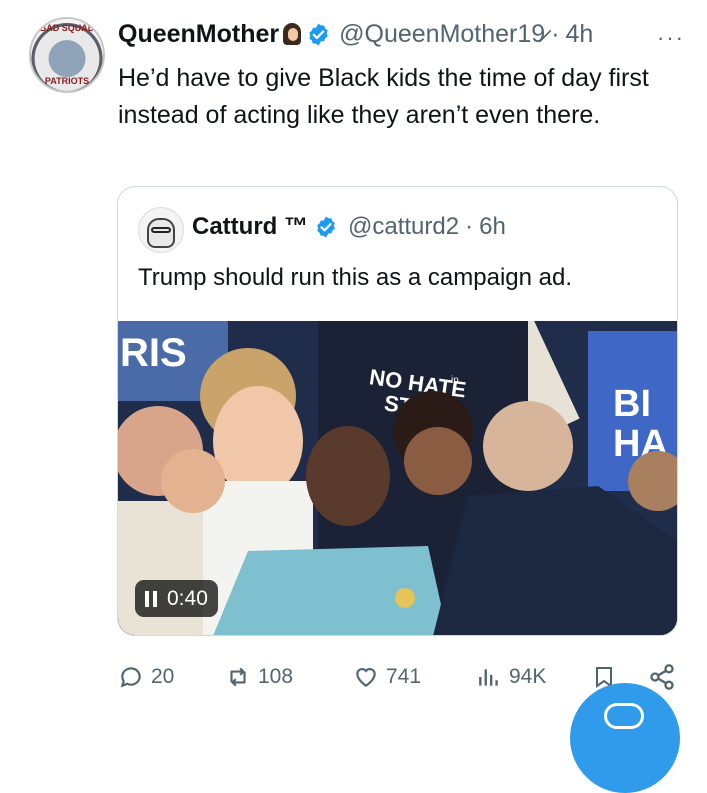 The width and height of the screenshot is (707, 793). What do you see at coordinates (198, 34) in the screenshot?
I see `author-name: QueenMother` at bounding box center [198, 34].